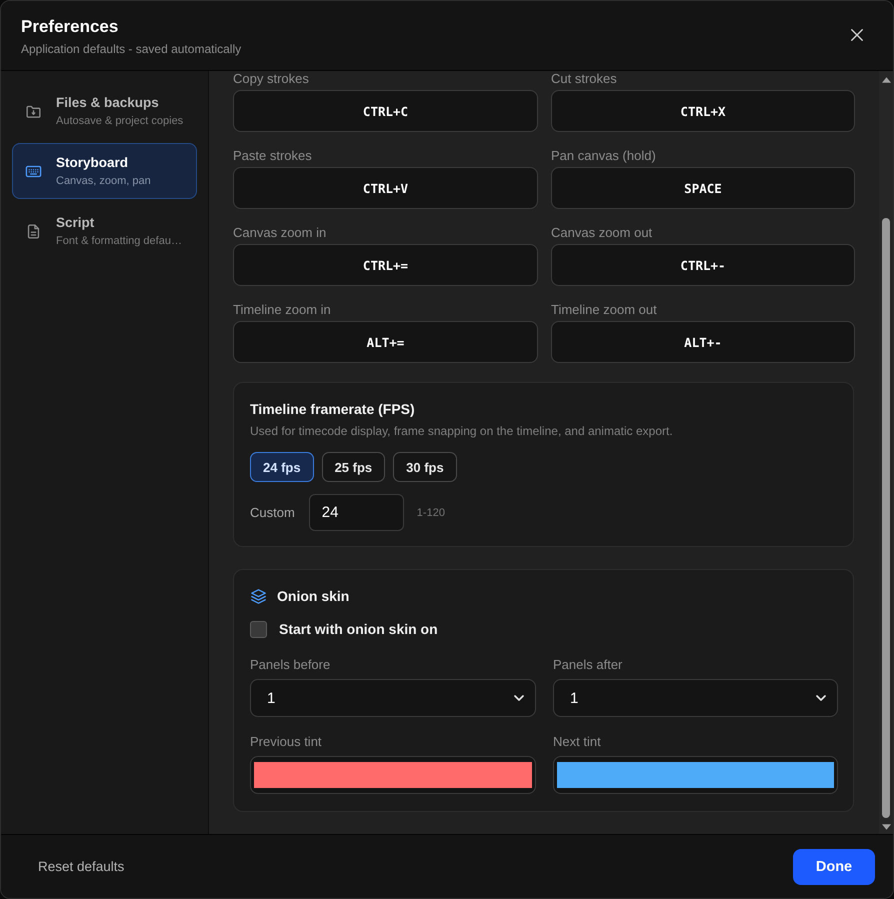  I want to click on field-label: Panels before, so click(291, 665).